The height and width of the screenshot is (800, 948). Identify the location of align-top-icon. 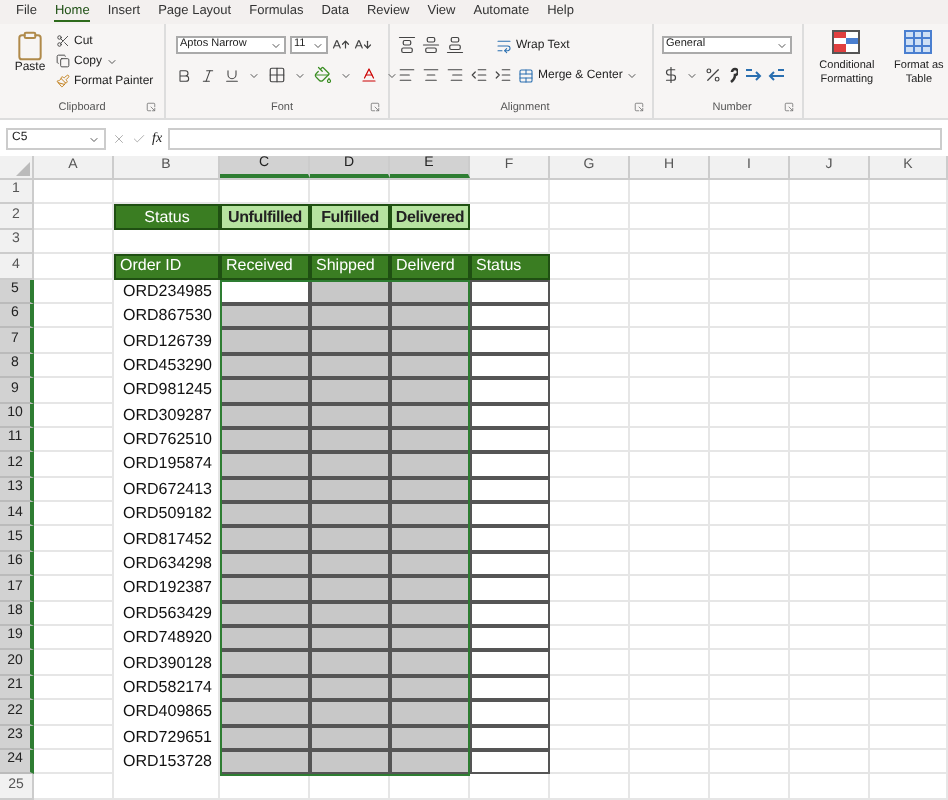
(407, 45).